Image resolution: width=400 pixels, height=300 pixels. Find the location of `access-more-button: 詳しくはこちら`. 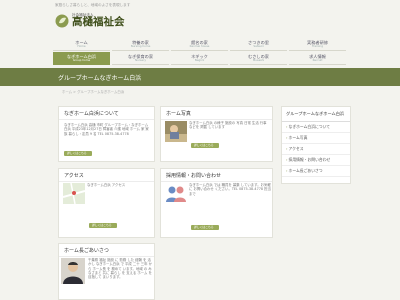

access-more-button: 詳しくはこちら is located at coordinates (103, 225).